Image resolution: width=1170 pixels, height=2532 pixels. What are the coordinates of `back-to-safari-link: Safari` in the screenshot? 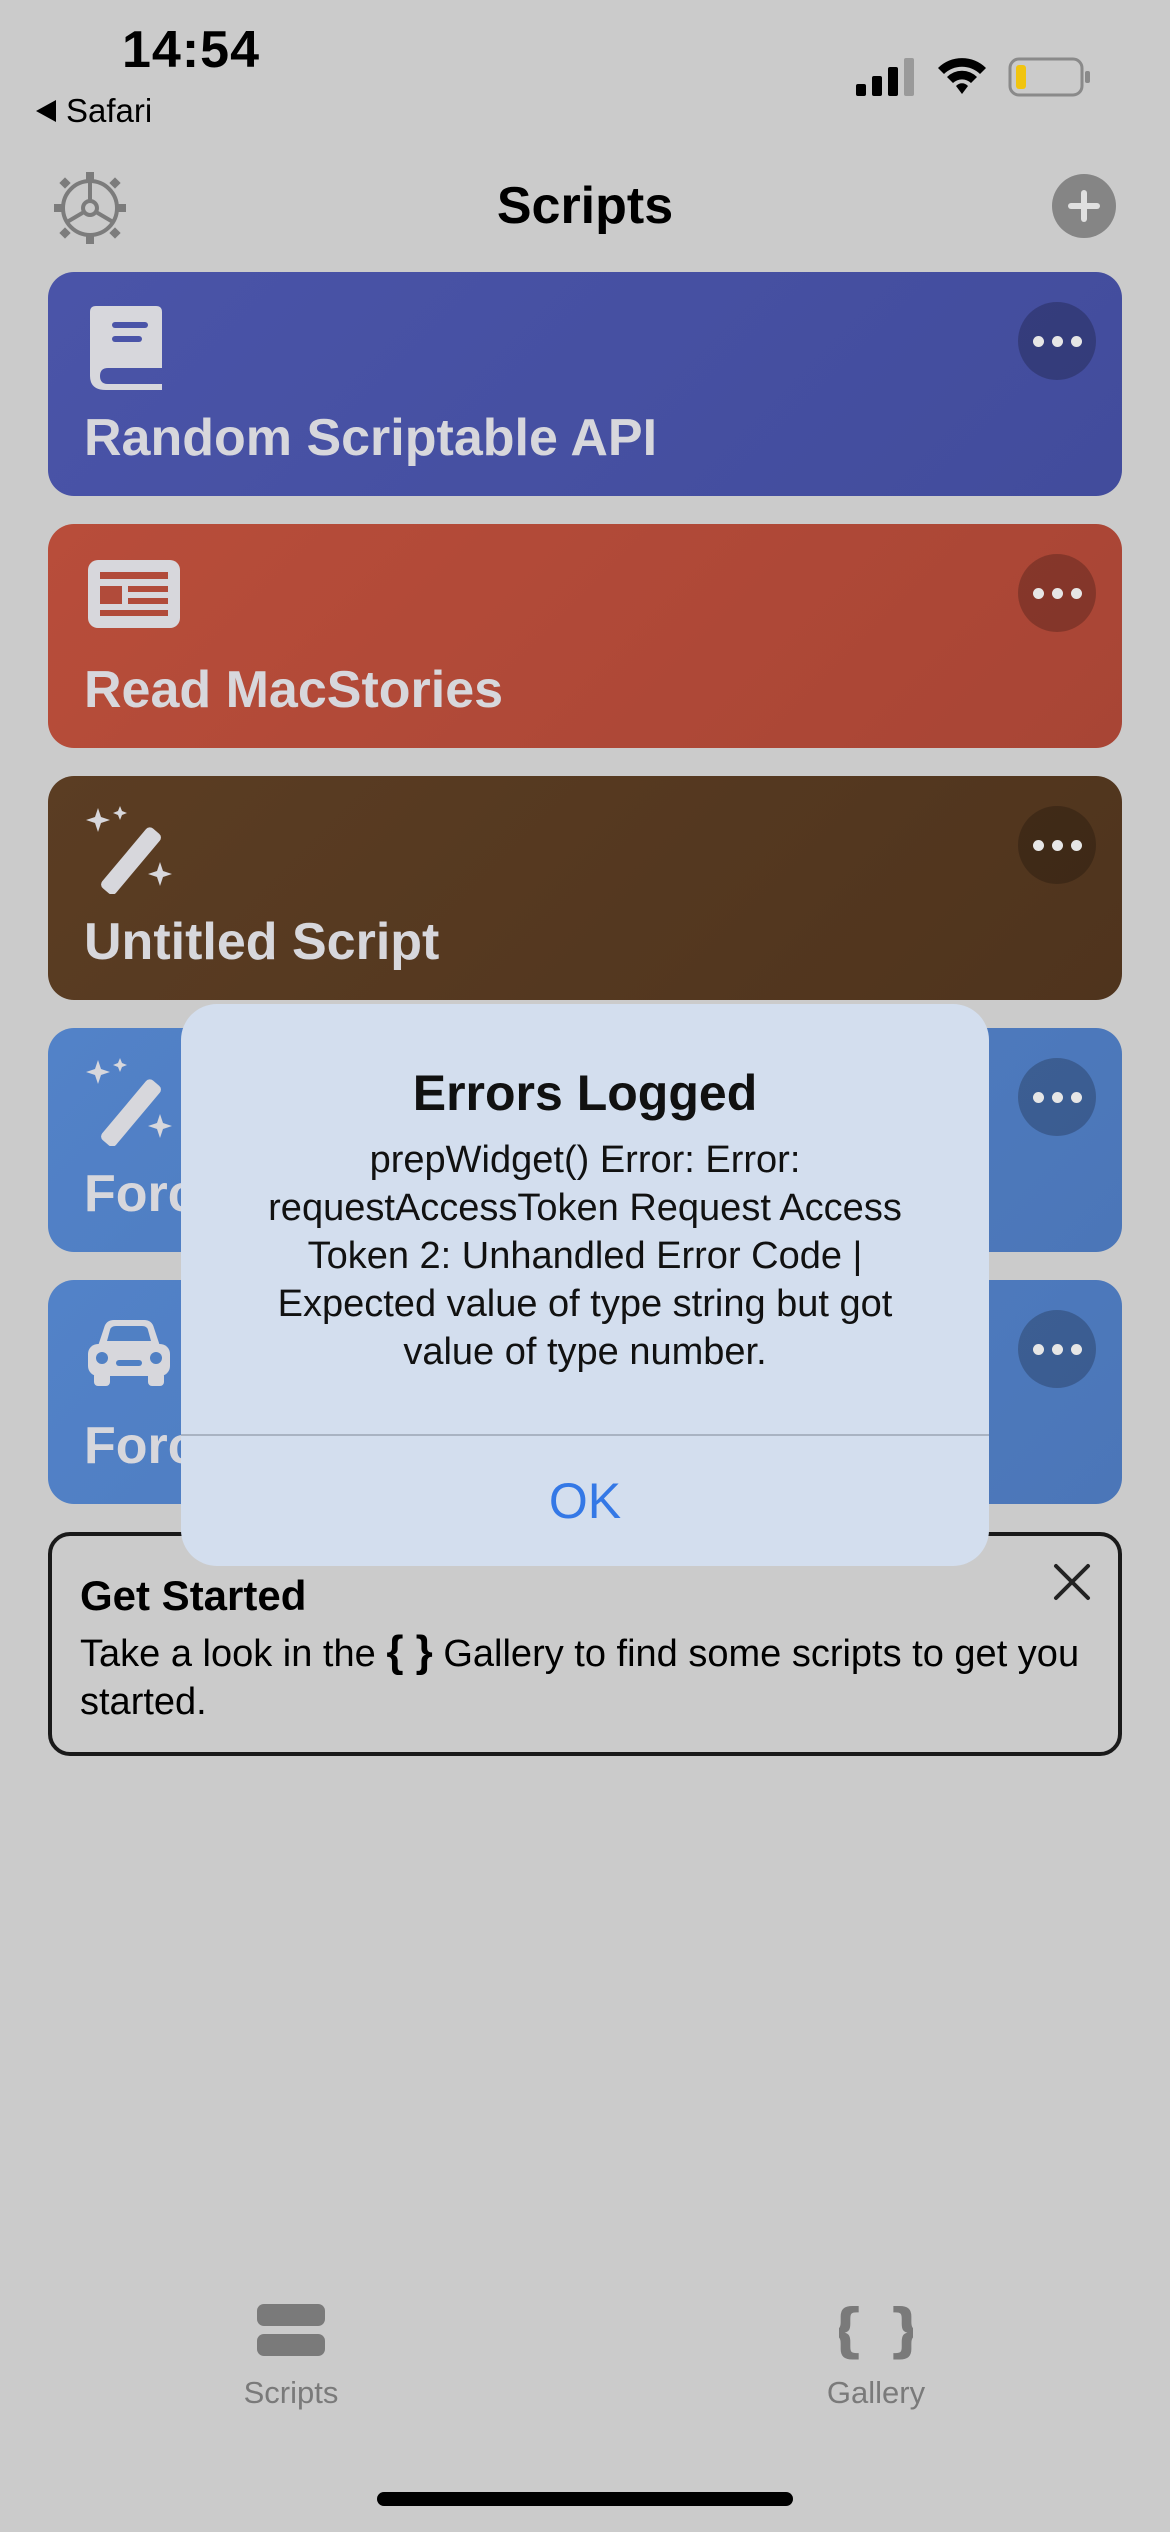 It's located at (94, 111).